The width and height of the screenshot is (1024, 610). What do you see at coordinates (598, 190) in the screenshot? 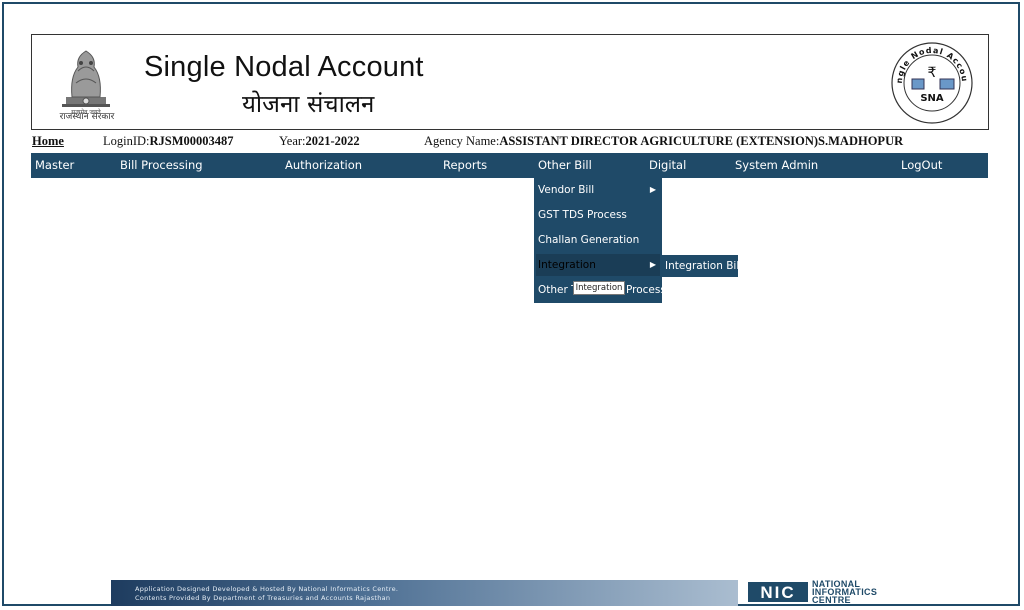
I see `dropdown-item-vendor-bill: Vendor Bill ▶` at bounding box center [598, 190].